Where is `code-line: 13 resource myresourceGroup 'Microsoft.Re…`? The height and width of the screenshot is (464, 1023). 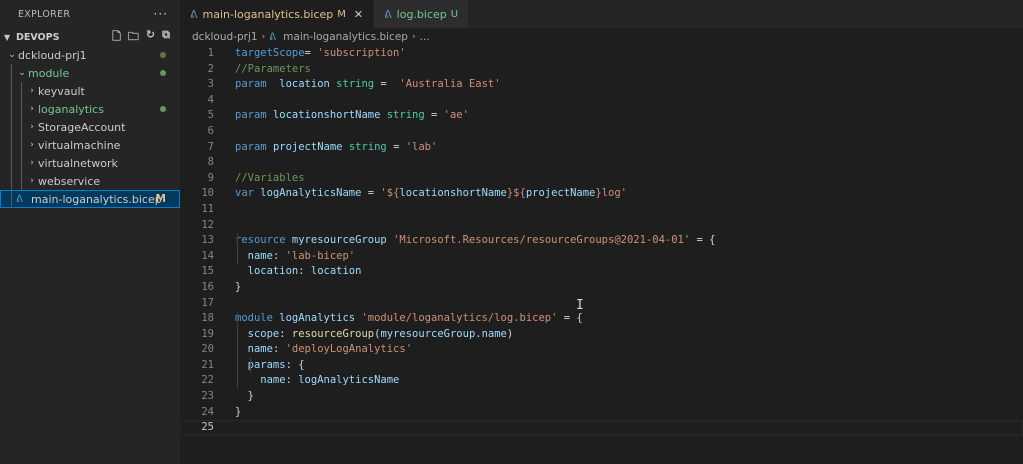 code-line: 13 resource myresourceGroup 'Microsoft.Re… is located at coordinates (601, 241).